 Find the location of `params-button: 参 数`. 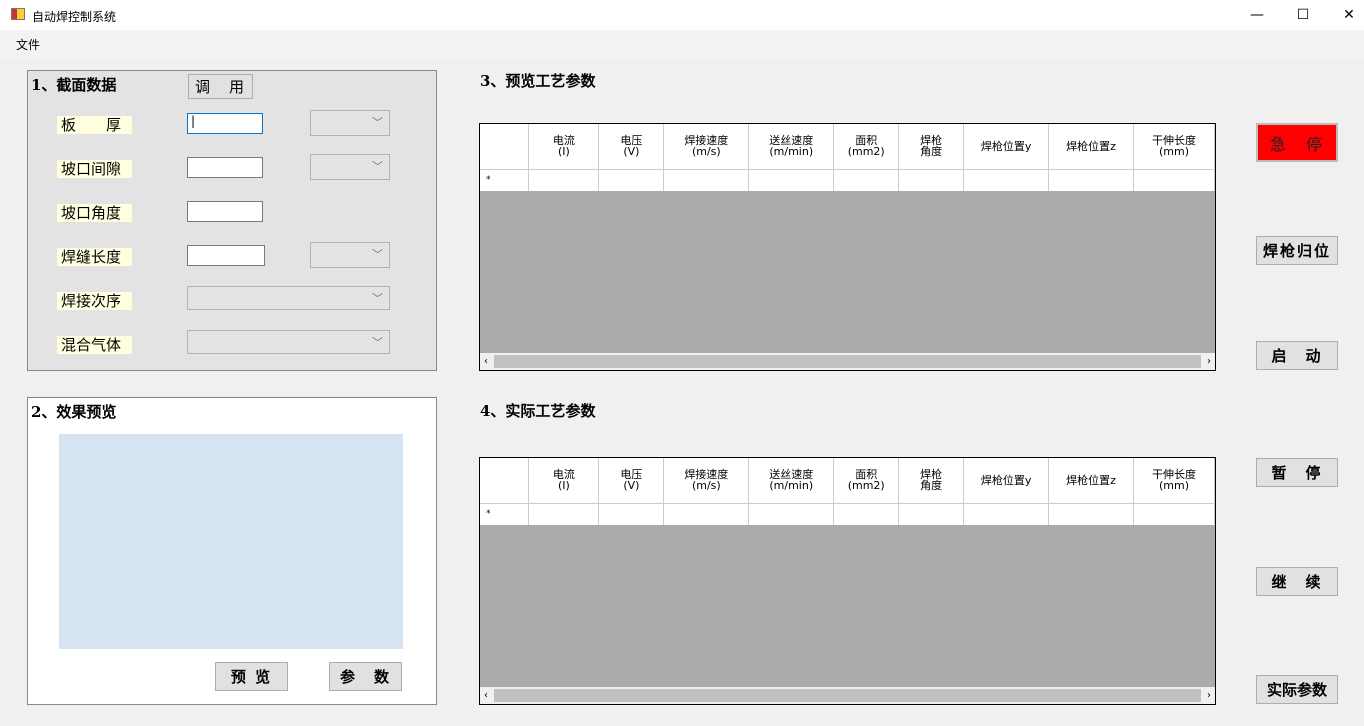

params-button: 参 数 is located at coordinates (365, 676).